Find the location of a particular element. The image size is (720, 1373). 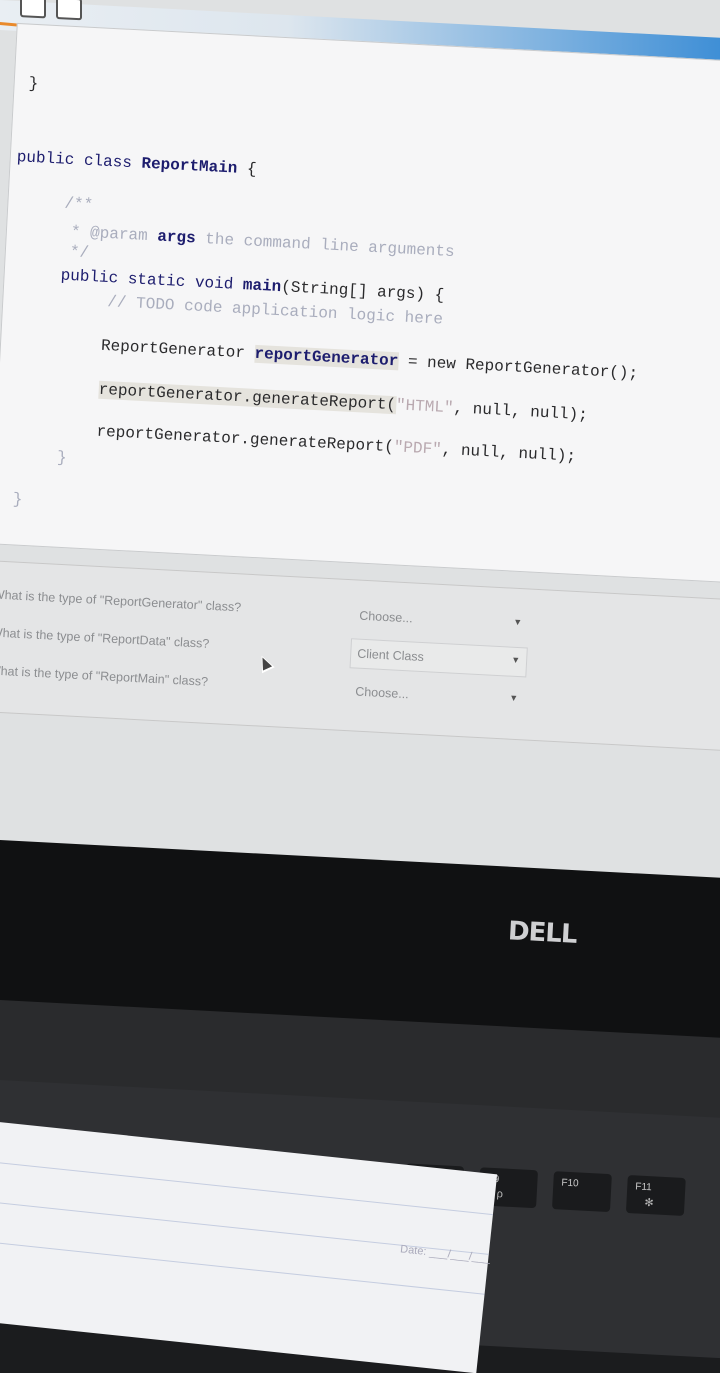

paper-rule is located at coordinates (246, 1187).